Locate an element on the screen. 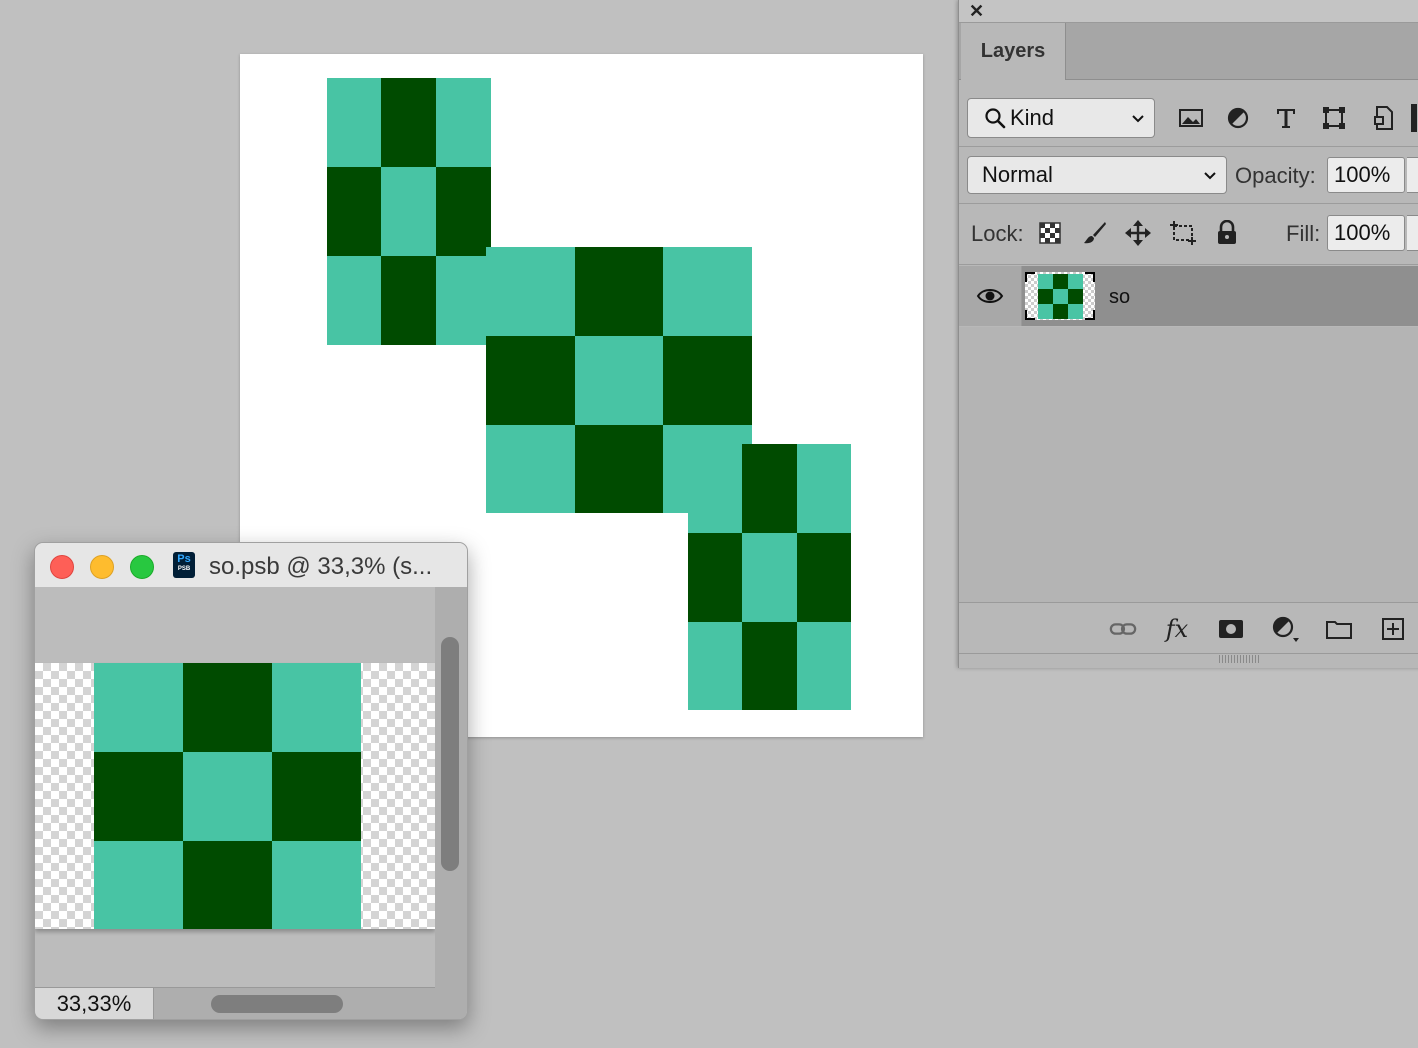 This screenshot has height=1048, width=1418. document-window: Ps PSB so.psb @ 33,3% (s... 33,33% is located at coordinates (251, 781).